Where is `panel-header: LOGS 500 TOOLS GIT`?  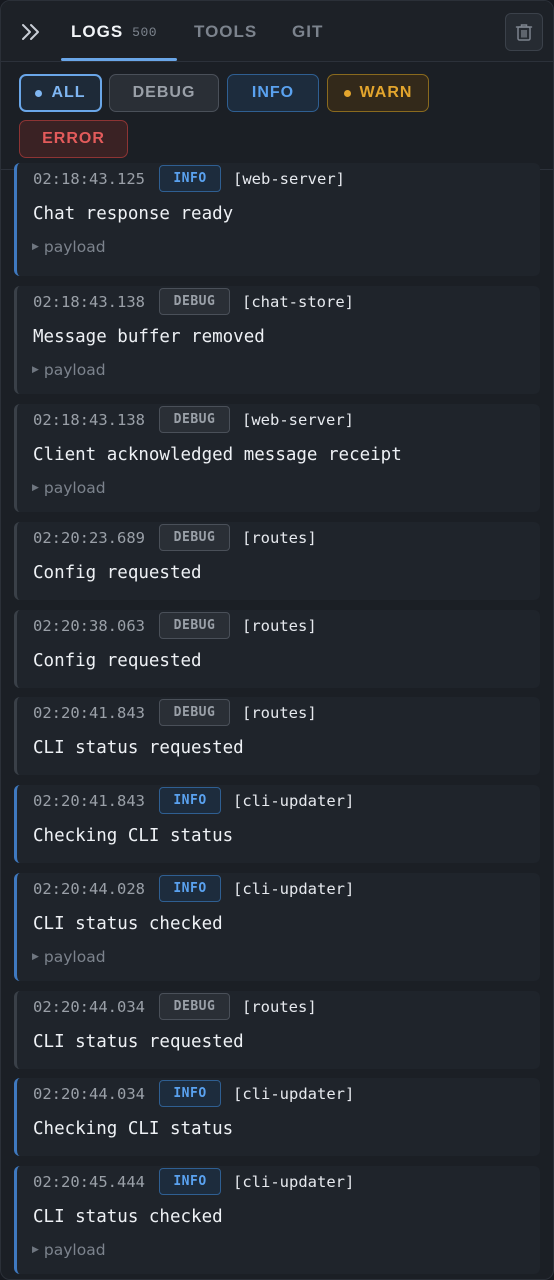 panel-header: LOGS 500 TOOLS GIT is located at coordinates (277, 31).